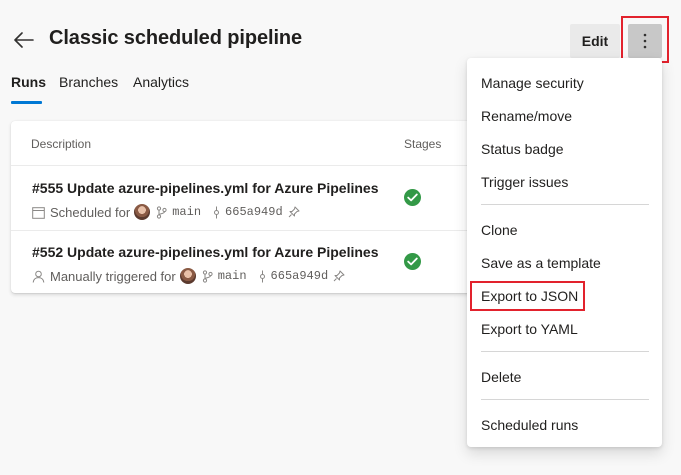 This screenshot has height=475, width=681. What do you see at coordinates (564, 82) in the screenshot?
I see `menu-item-manage-security: Manage security` at bounding box center [564, 82].